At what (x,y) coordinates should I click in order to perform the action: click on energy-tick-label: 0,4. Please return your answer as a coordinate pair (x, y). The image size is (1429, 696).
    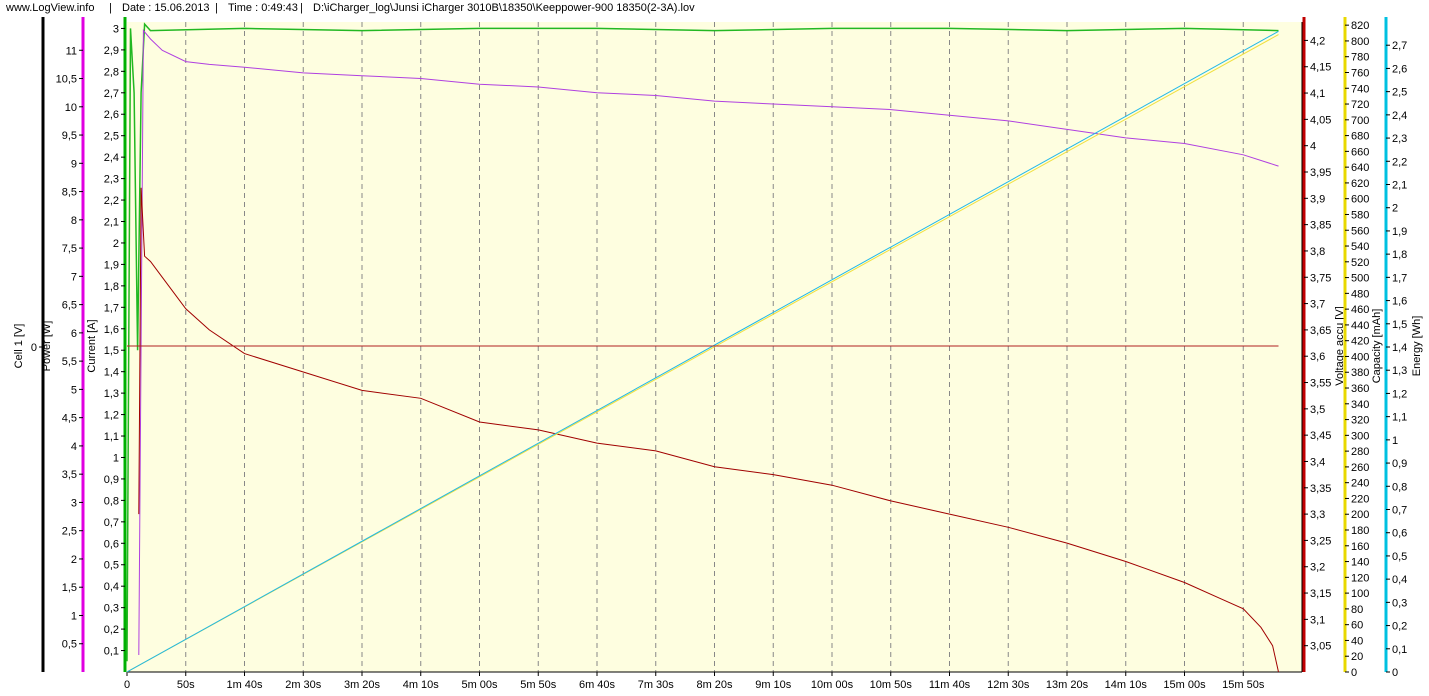
    Looking at the image, I should click on (1399, 580).